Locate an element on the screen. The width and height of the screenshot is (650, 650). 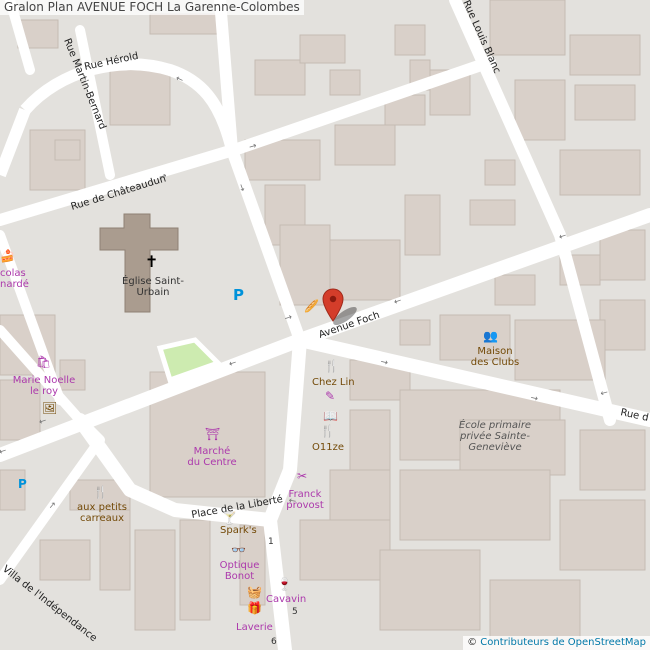
marche-label: Marché du Centre is located at coordinates (212, 457).